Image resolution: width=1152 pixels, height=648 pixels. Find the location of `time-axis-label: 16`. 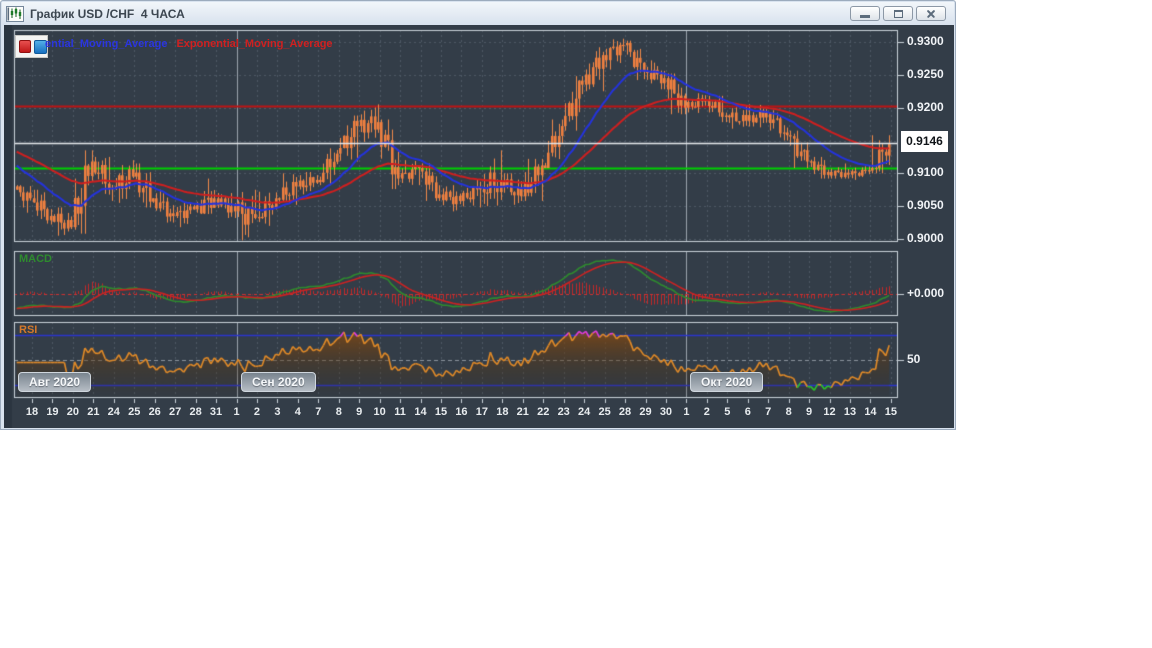

time-axis-label: 16 is located at coordinates (461, 412).